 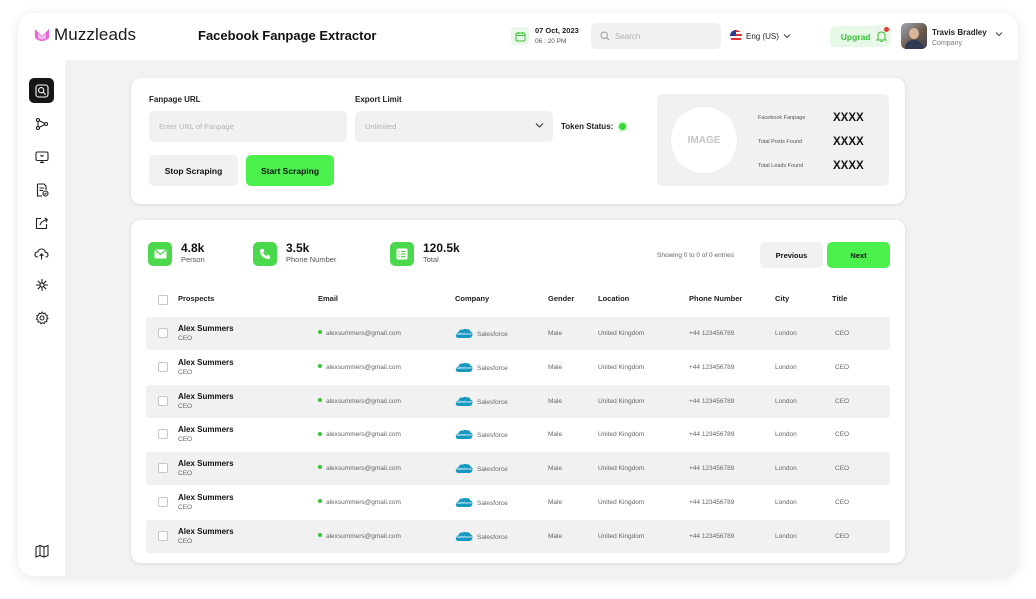 I want to click on cloud-upload-icon, so click(x=41, y=254).